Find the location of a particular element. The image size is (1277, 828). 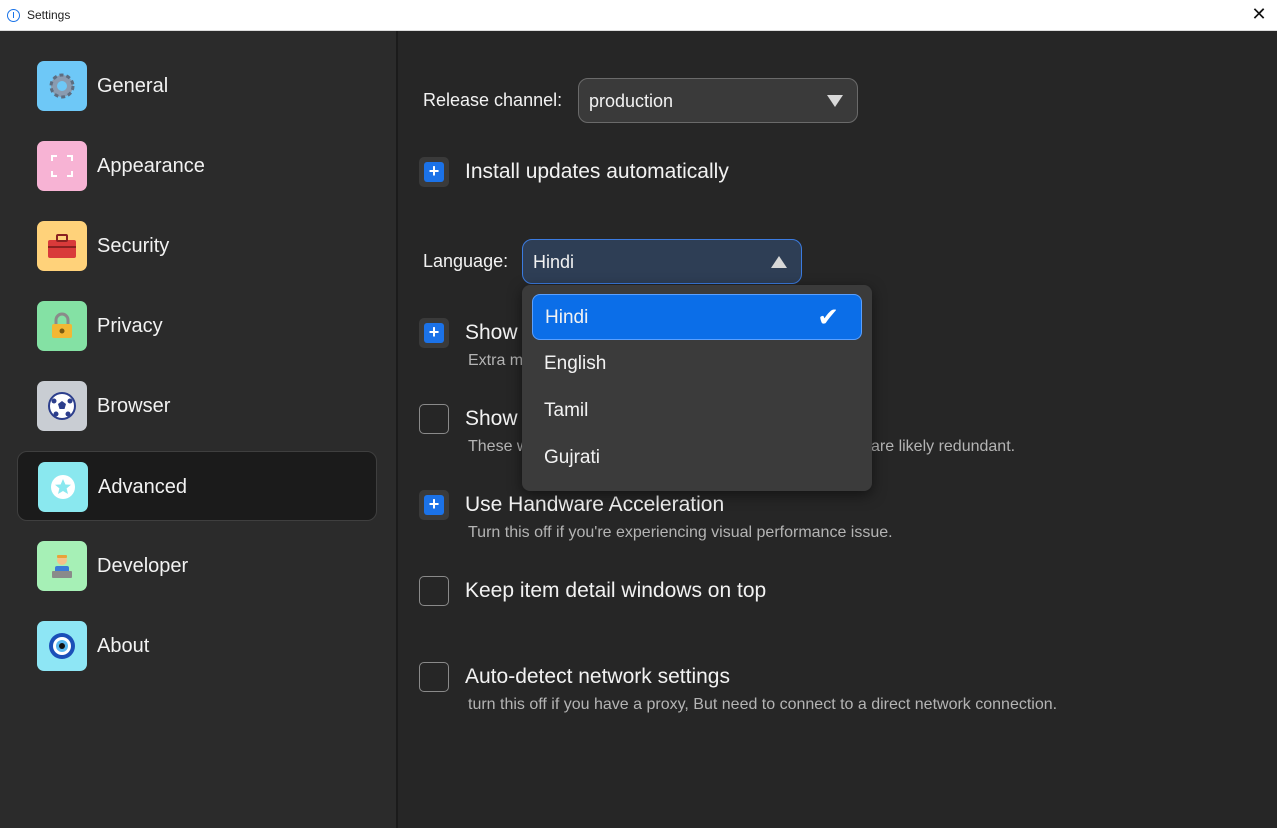

hardware-acceleration-title: Use Handware Acceleration is located at coordinates (595, 504).